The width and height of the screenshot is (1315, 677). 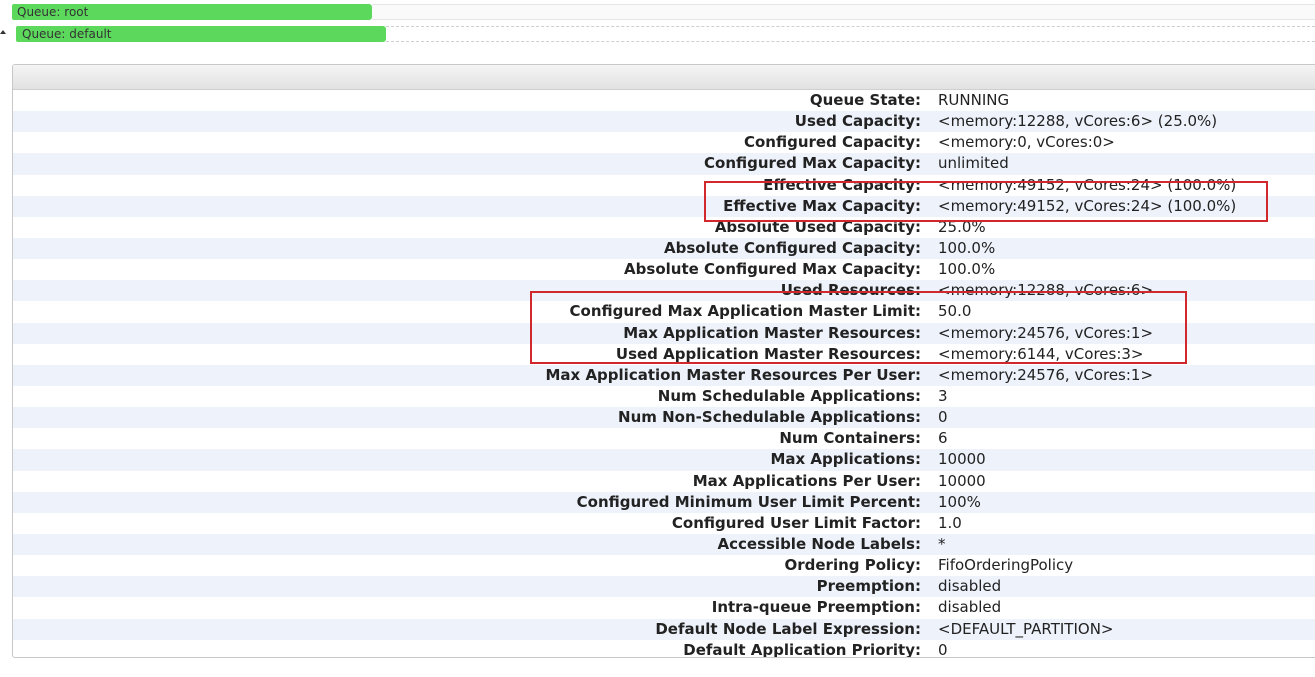 I want to click on detail-row: Queue State: RUNNING, so click(x=664, y=100).